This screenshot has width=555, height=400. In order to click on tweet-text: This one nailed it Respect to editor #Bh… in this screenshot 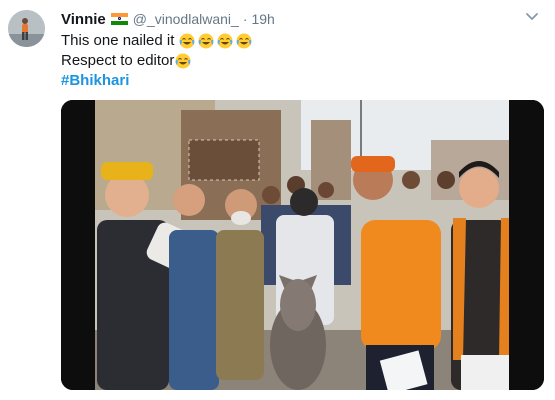, I will do `click(156, 61)`.